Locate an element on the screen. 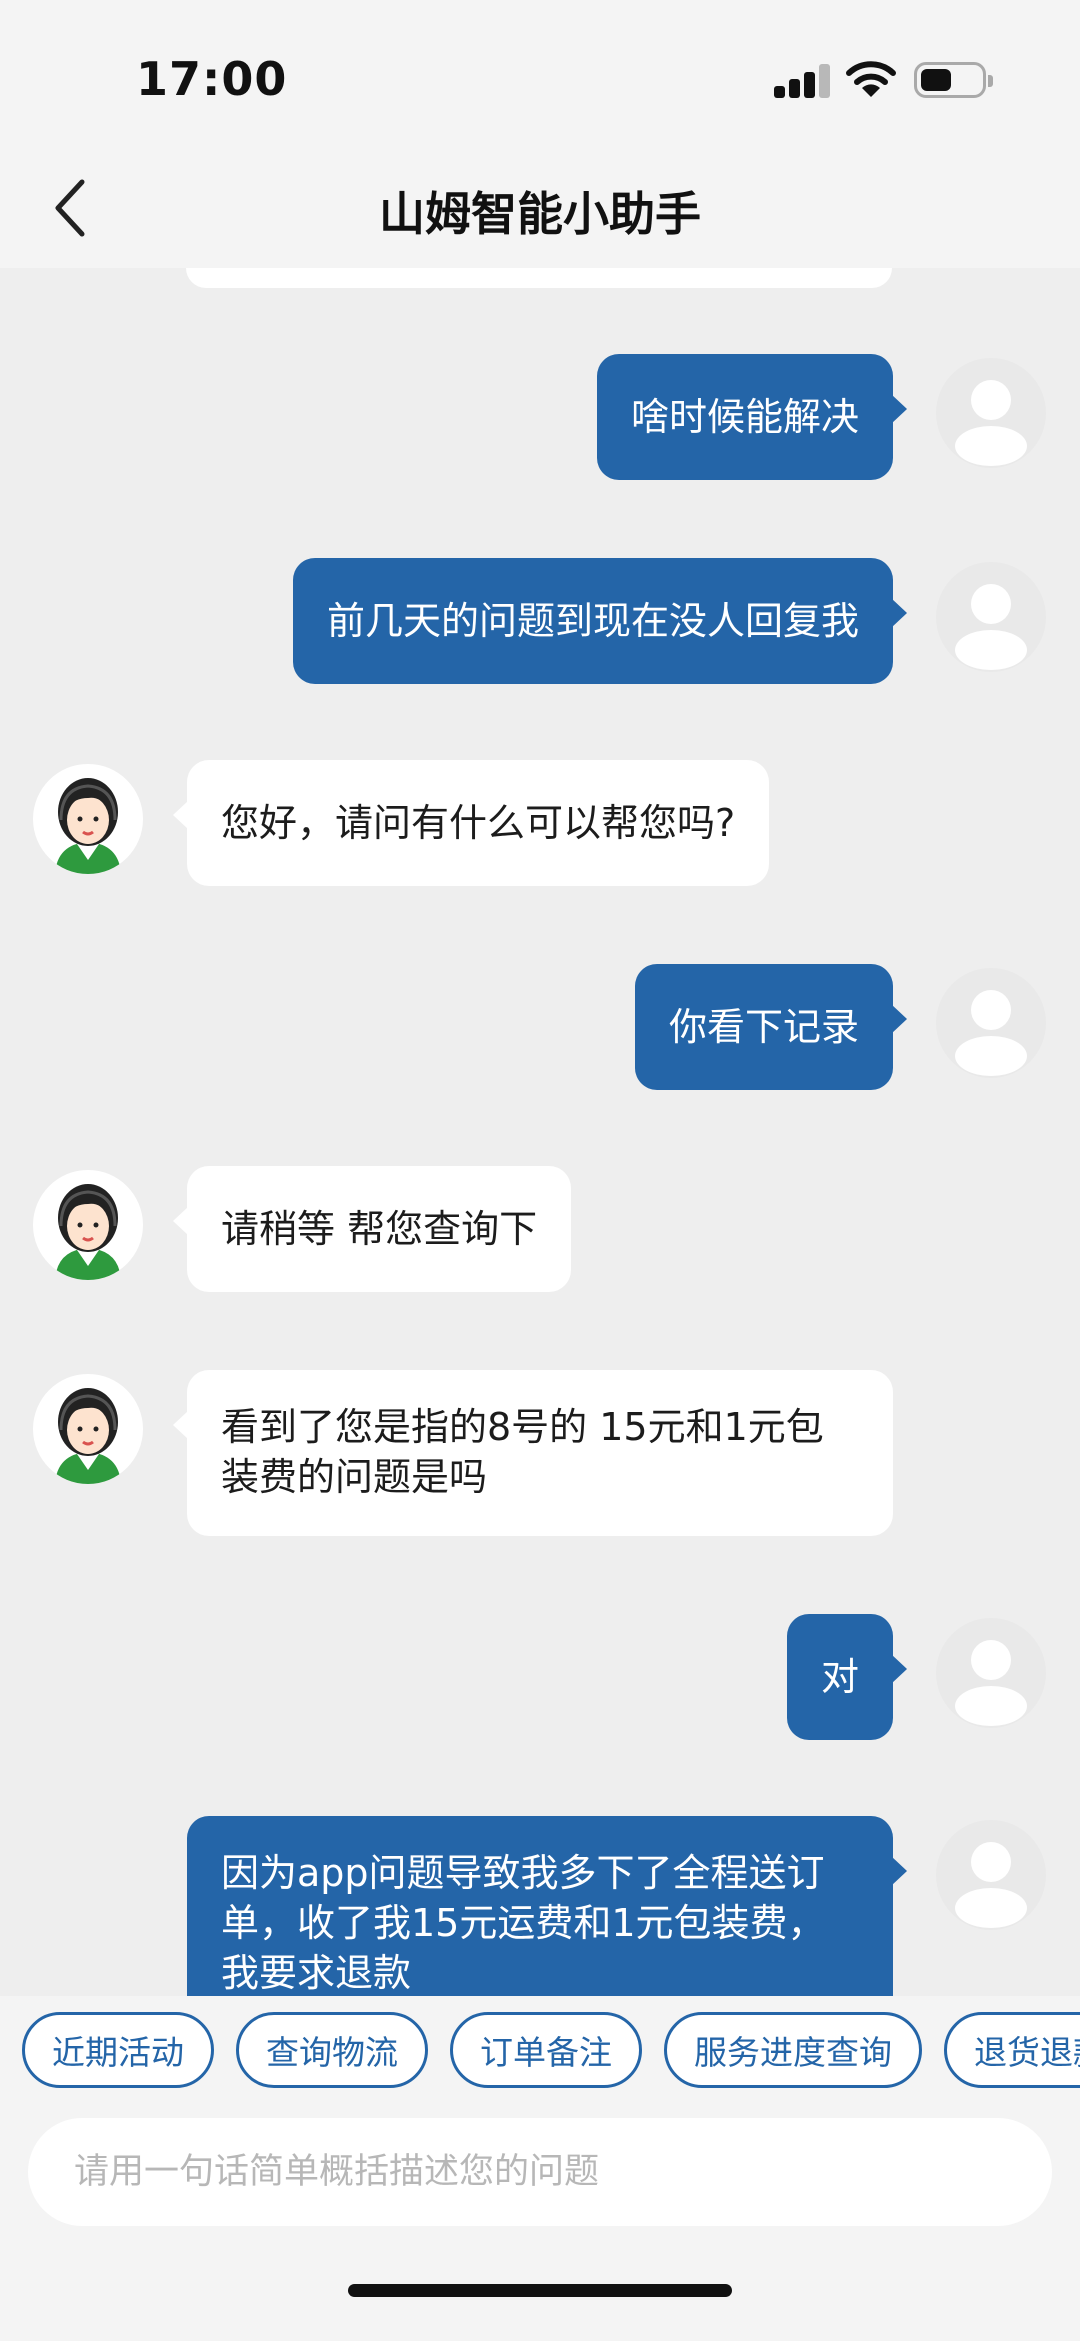  battery-icon is located at coordinates (953, 80).